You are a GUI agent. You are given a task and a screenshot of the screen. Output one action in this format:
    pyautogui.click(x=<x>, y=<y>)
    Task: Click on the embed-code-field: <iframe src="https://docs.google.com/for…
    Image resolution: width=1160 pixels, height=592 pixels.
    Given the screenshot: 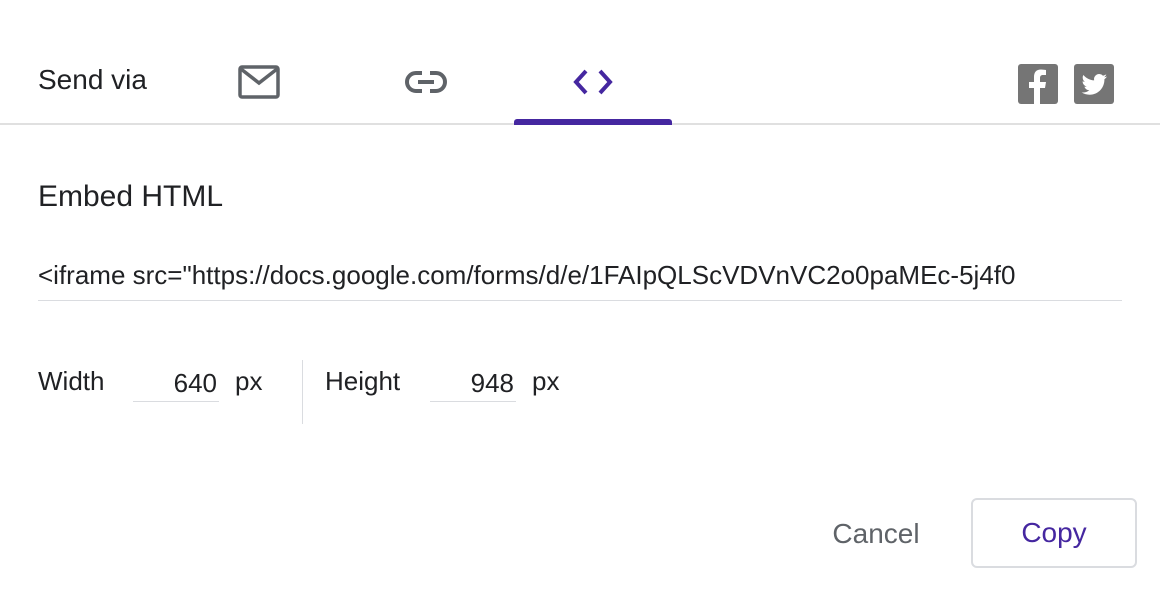 What is the action you would take?
    pyautogui.click(x=580, y=279)
    